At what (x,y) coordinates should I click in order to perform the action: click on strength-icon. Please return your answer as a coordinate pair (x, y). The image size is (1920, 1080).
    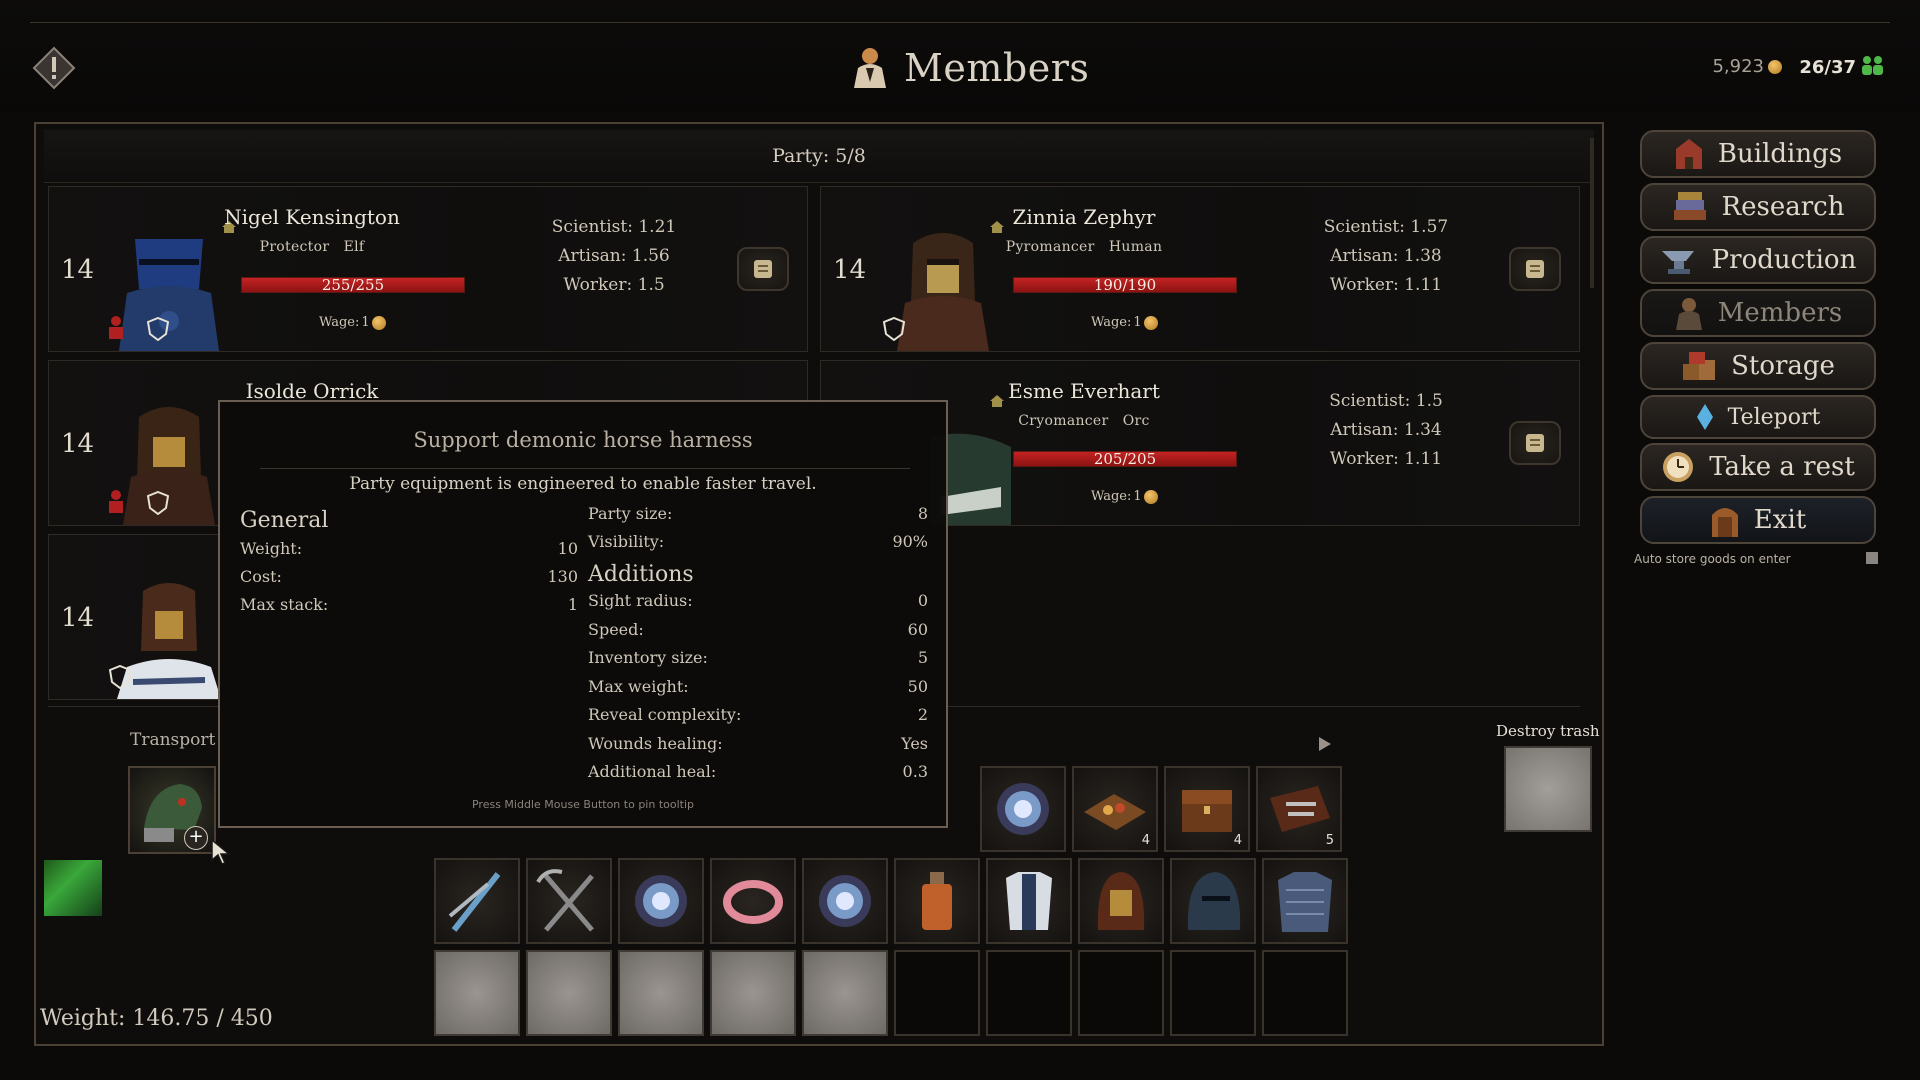
    Looking at the image, I should click on (116, 503).